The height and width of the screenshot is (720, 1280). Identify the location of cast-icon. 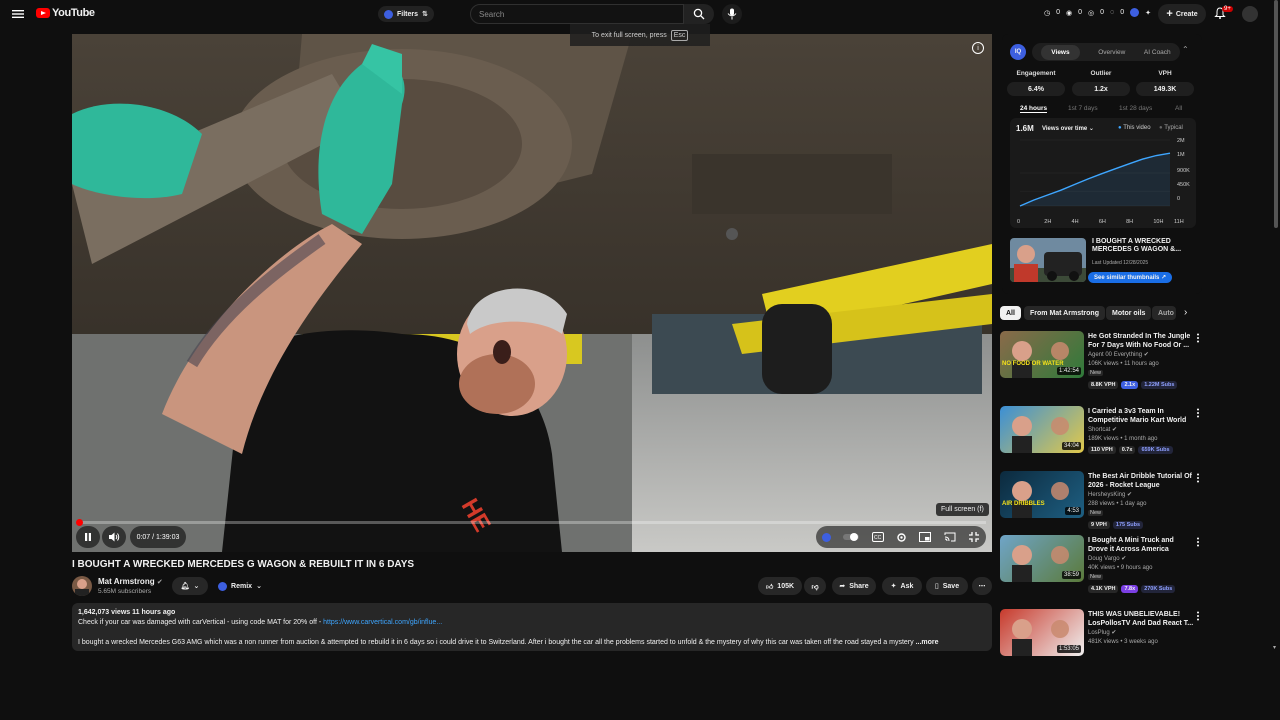
(950, 537).